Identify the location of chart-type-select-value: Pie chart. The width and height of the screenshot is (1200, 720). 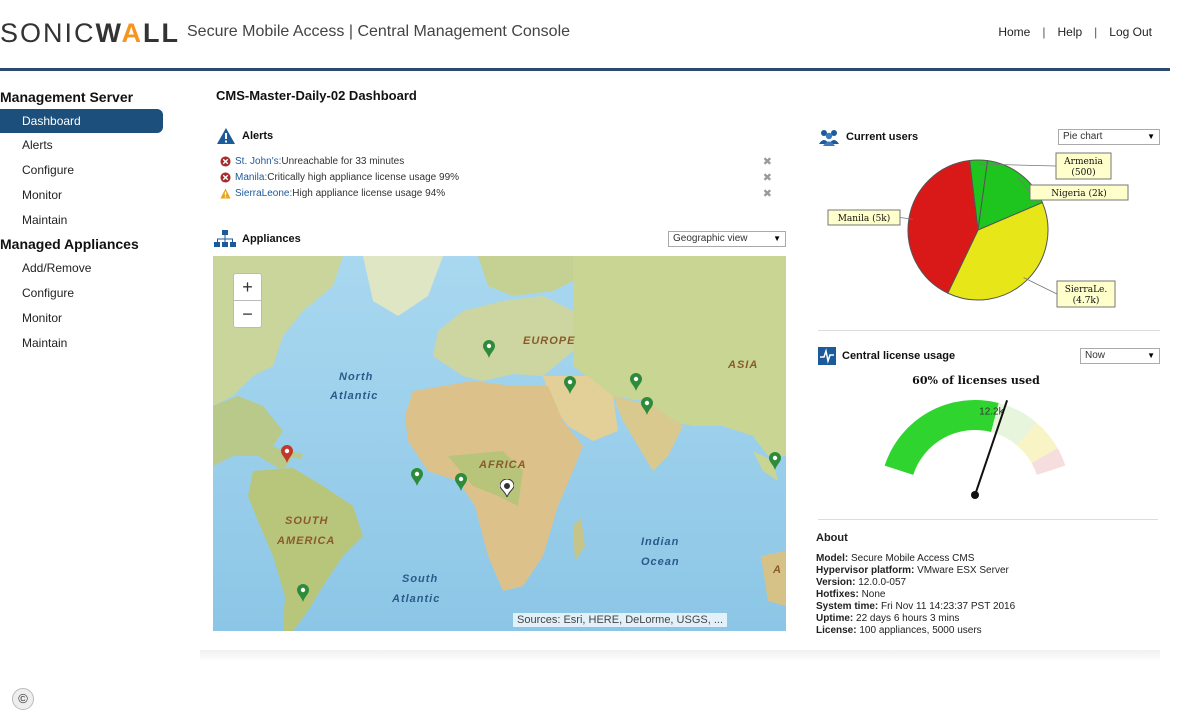
(1083, 136).